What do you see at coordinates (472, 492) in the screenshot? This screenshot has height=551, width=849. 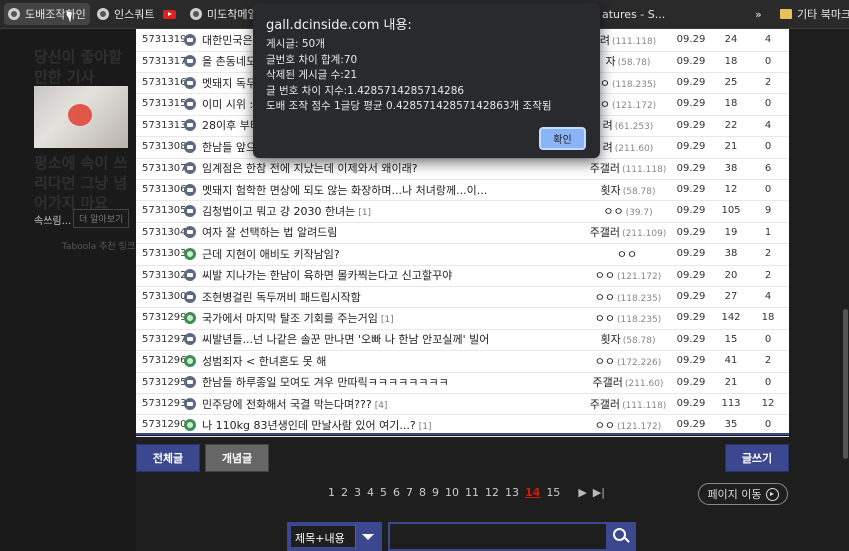 I see `page-link: 11` at bounding box center [472, 492].